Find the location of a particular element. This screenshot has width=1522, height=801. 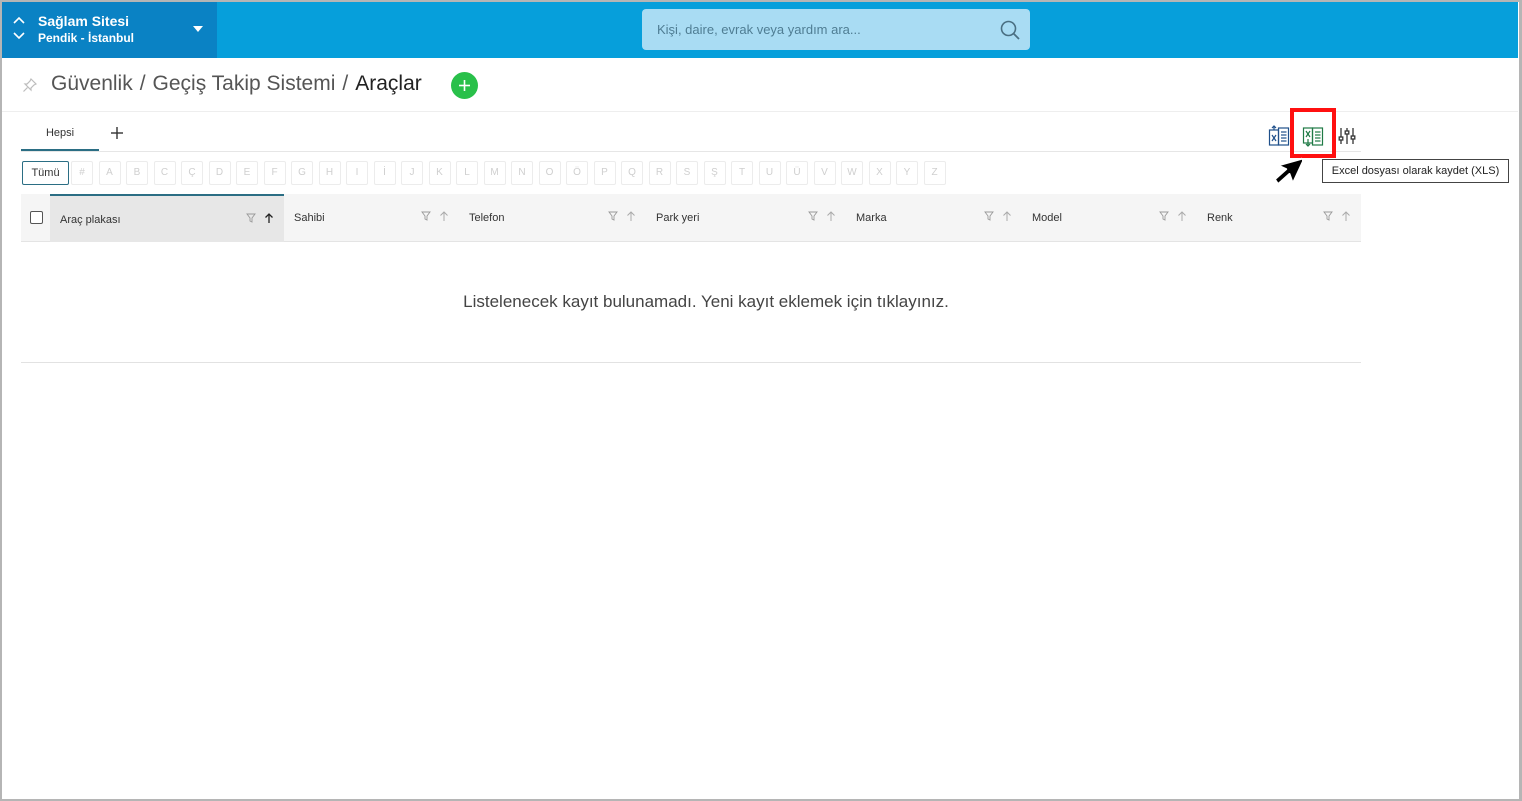

letter-filter-item: O is located at coordinates (549, 173).